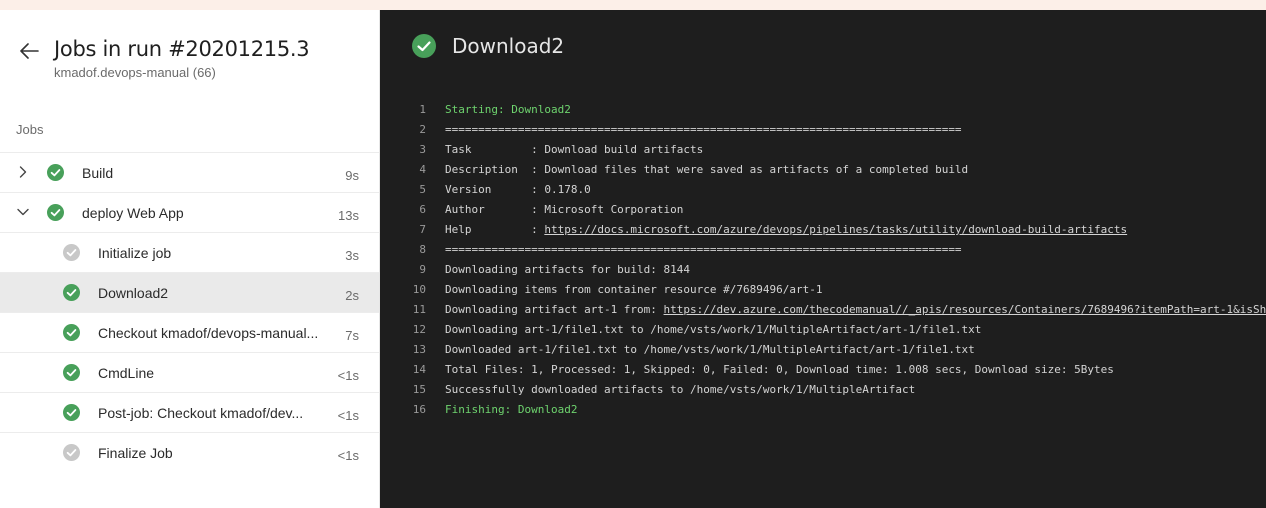 This screenshot has height=508, width=1266. Describe the element at coordinates (508, 46) in the screenshot. I see `task-title: Download2` at that location.